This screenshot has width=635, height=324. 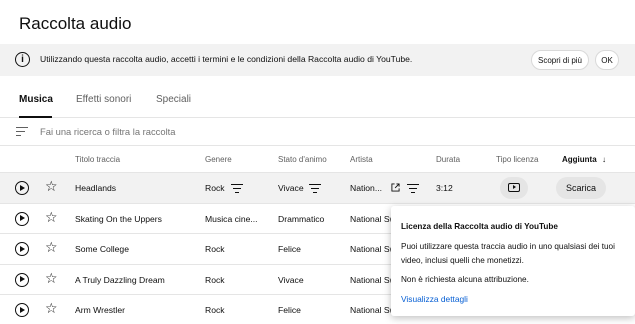 What do you see at coordinates (517, 159) in the screenshot?
I see `header-license: Tipo licenza` at bounding box center [517, 159].